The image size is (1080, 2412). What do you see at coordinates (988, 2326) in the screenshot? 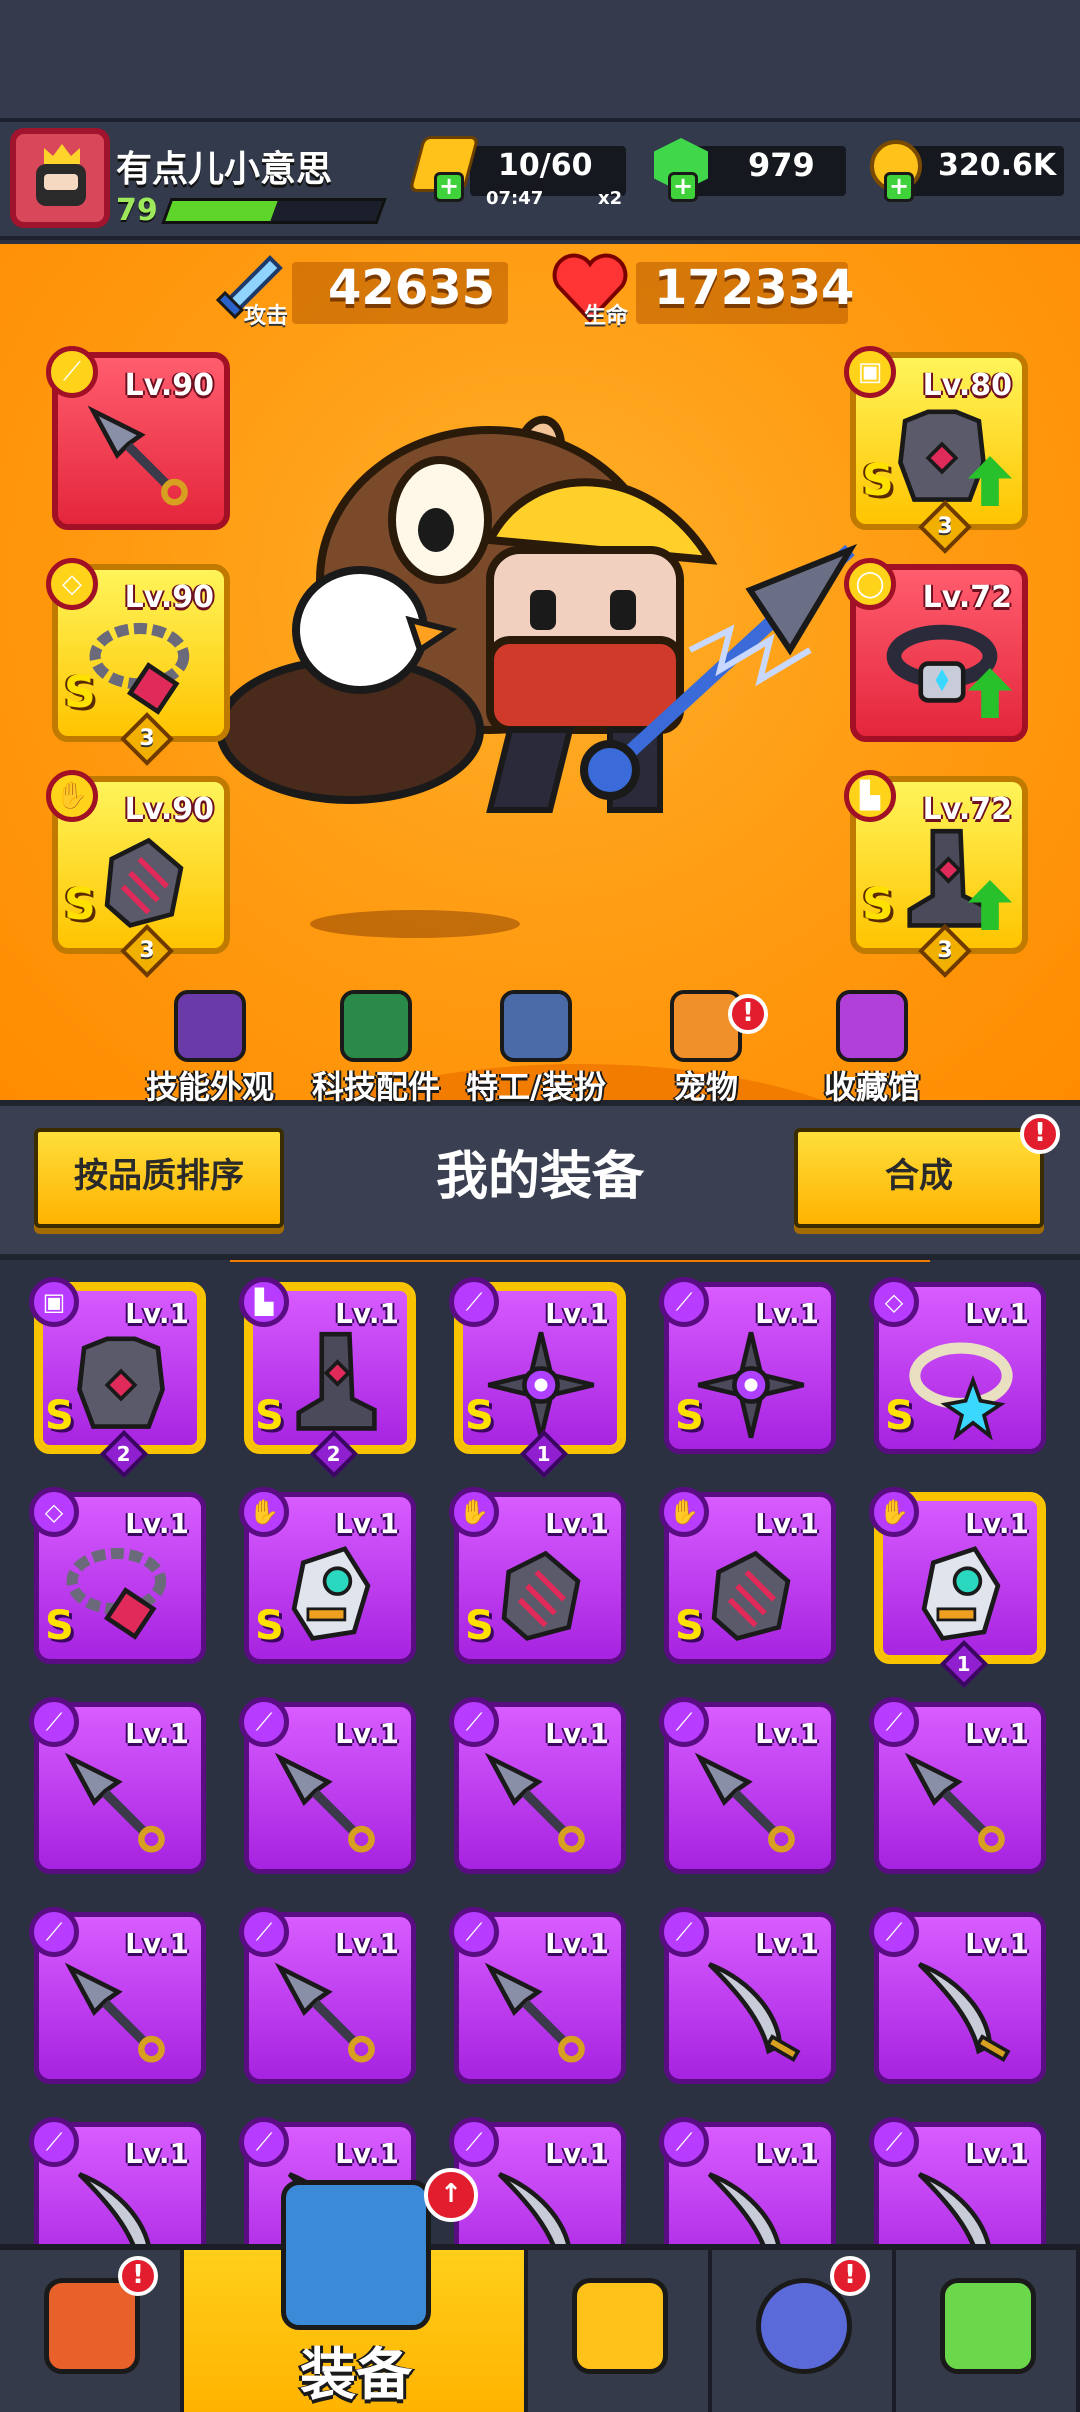
I see `dna-capsule-icon` at bounding box center [988, 2326].